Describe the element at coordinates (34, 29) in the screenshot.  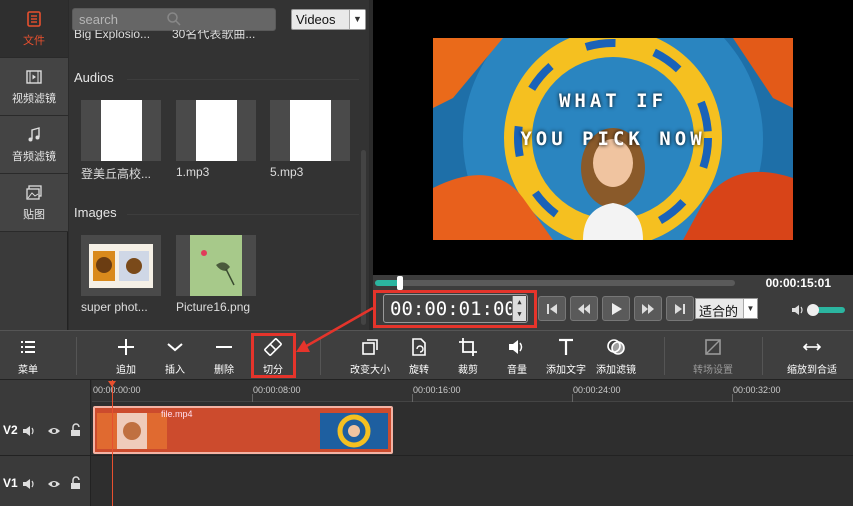
I see `tab-file: 文件` at that location.